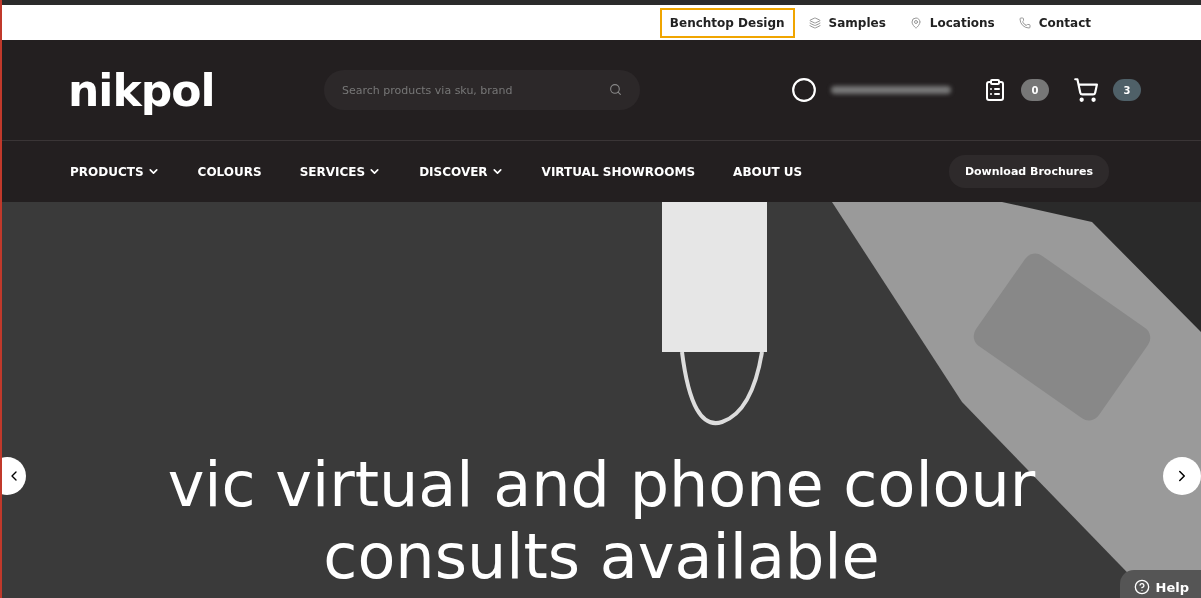 The width and height of the screenshot is (1201, 598). Describe the element at coordinates (915, 22) in the screenshot. I see `map-pin-icon` at that location.